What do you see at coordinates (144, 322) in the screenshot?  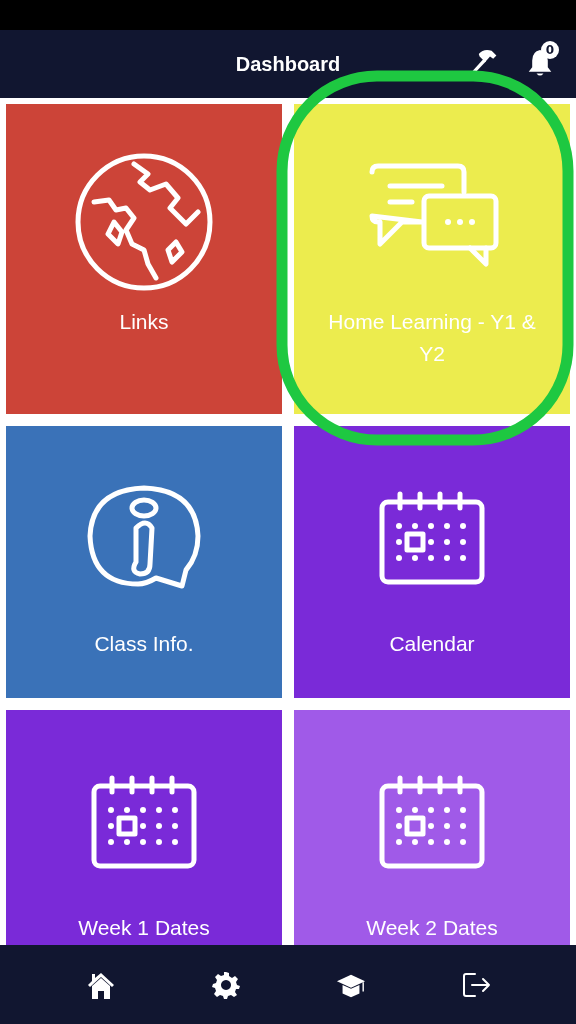 I see `tile-label: Links` at bounding box center [144, 322].